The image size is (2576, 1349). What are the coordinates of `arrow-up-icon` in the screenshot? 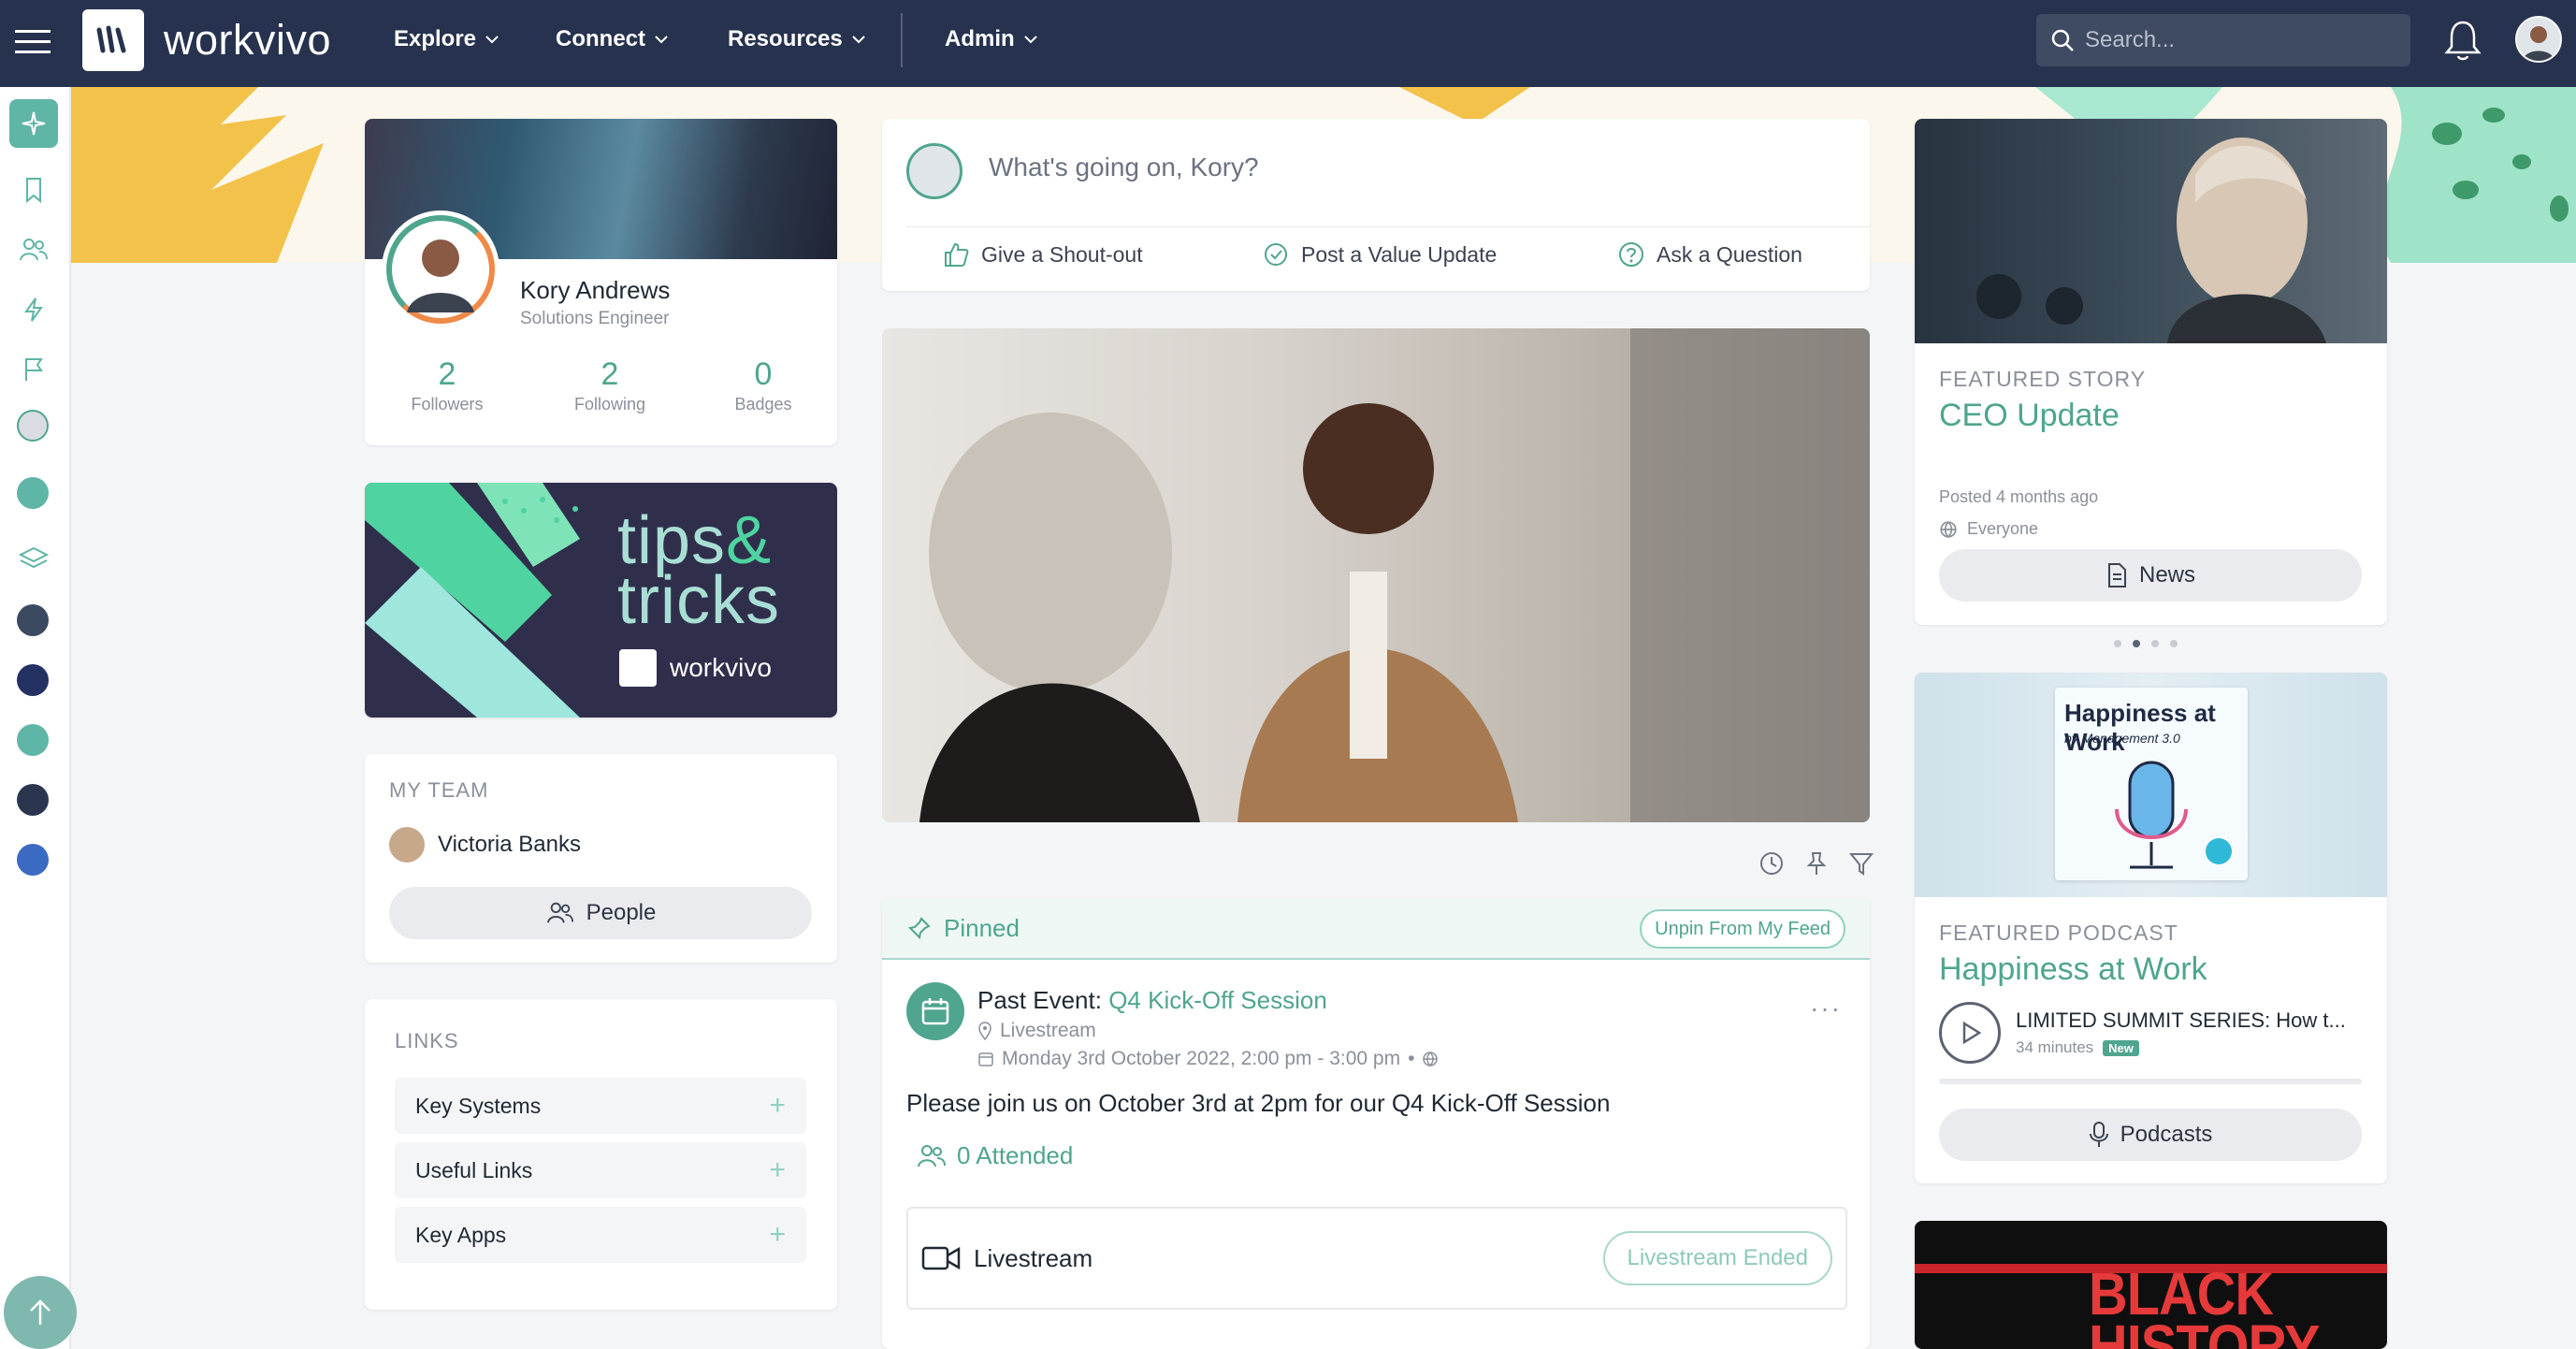 It's located at (40, 1312).